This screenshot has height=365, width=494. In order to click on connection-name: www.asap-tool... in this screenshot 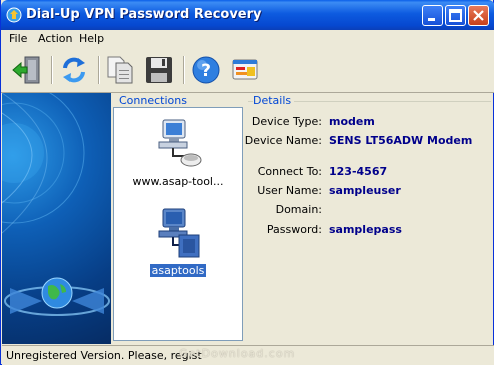, I will do `click(178, 181)`.